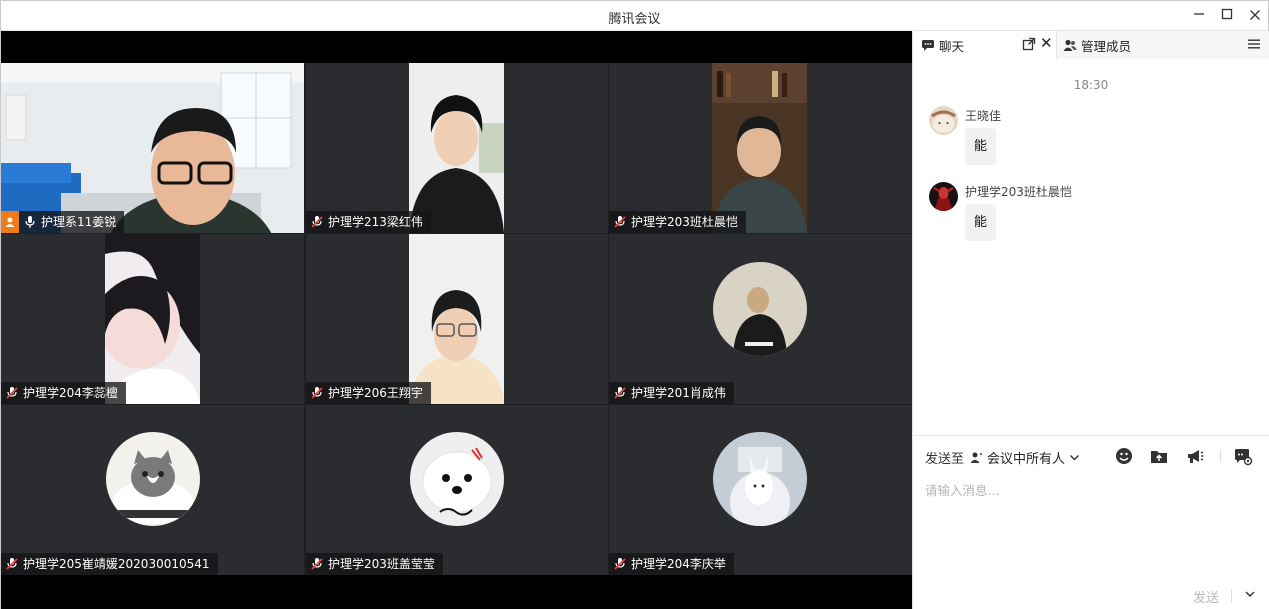  I want to click on sender-name: 王晓佳, so click(983, 116).